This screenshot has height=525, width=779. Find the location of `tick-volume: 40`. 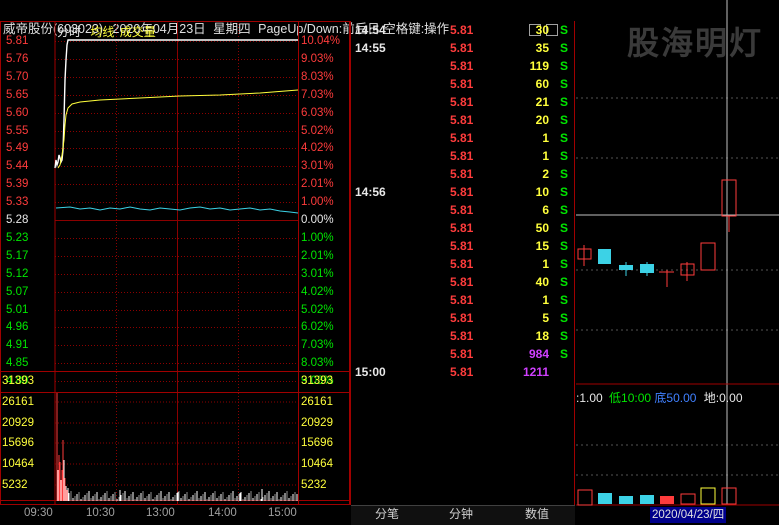

tick-volume: 40 is located at coordinates (542, 282).